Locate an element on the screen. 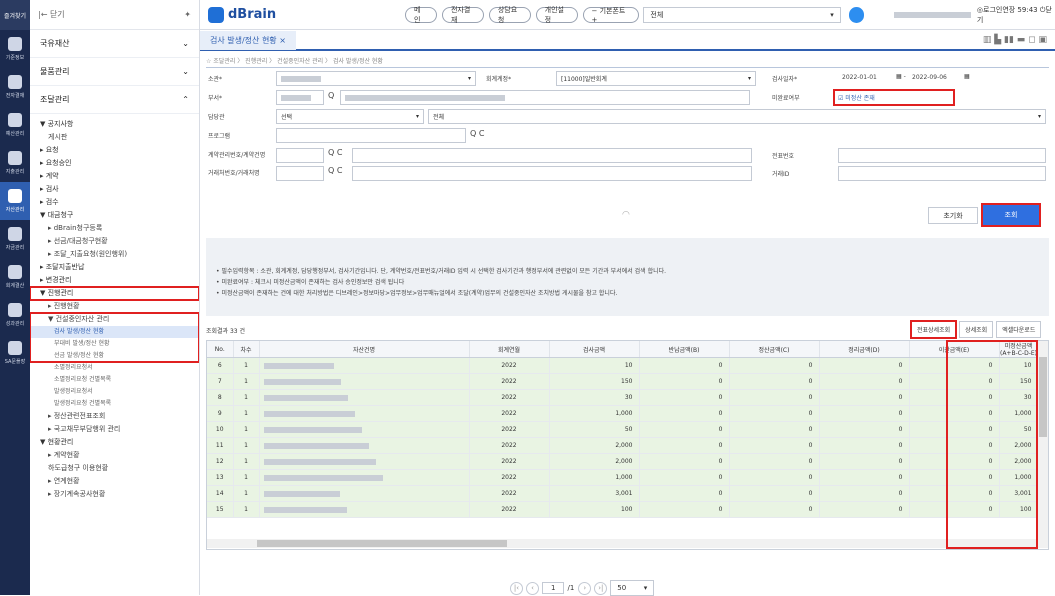 Image resolution: width=1055 pixels, height=596 pixels. table-row: 13 1 2022 1,000 0 0 0 0 1,000 is located at coordinates (623, 477).